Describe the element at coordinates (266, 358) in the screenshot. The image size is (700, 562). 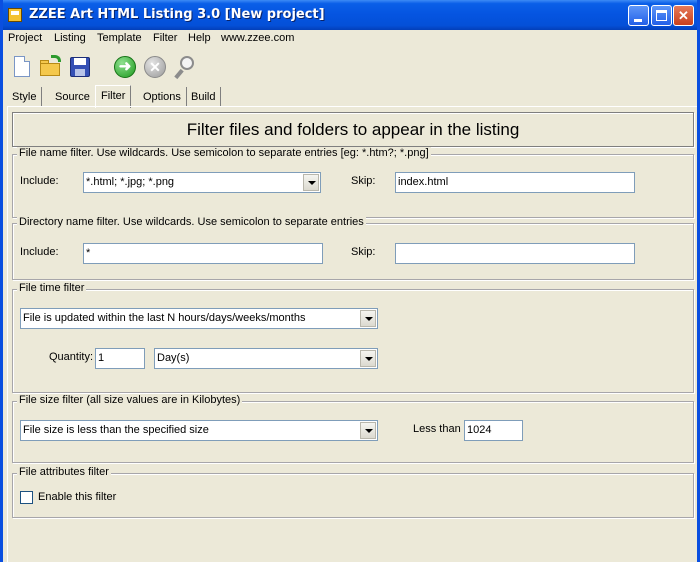
I see `time-unit-combo: Day(s)` at that location.